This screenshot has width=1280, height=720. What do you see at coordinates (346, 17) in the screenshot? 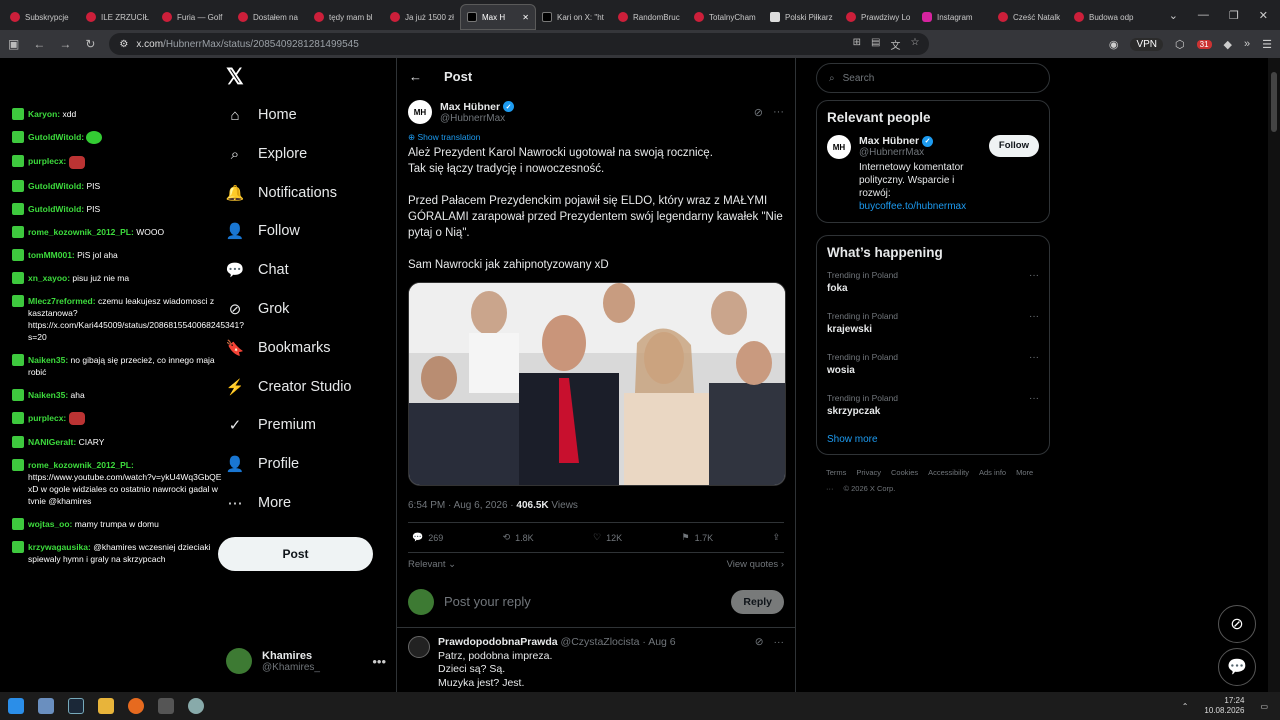
I see `browser-tab: tędy mam bl` at bounding box center [346, 17].